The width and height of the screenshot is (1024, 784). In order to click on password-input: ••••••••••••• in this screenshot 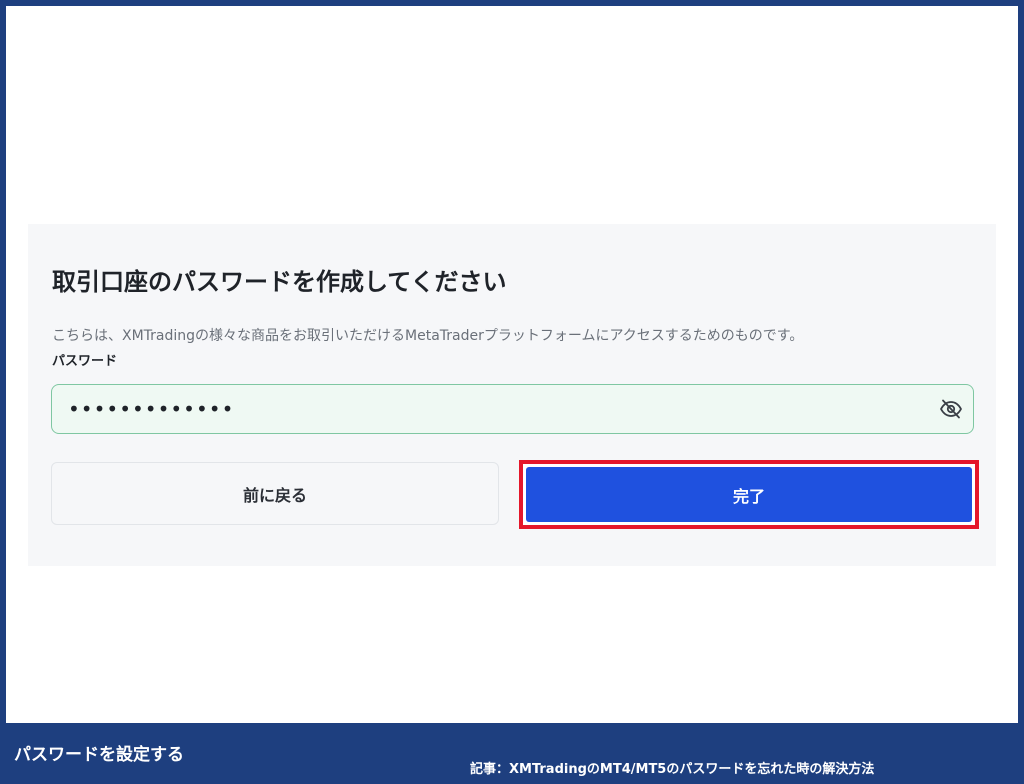, I will do `click(512, 409)`.